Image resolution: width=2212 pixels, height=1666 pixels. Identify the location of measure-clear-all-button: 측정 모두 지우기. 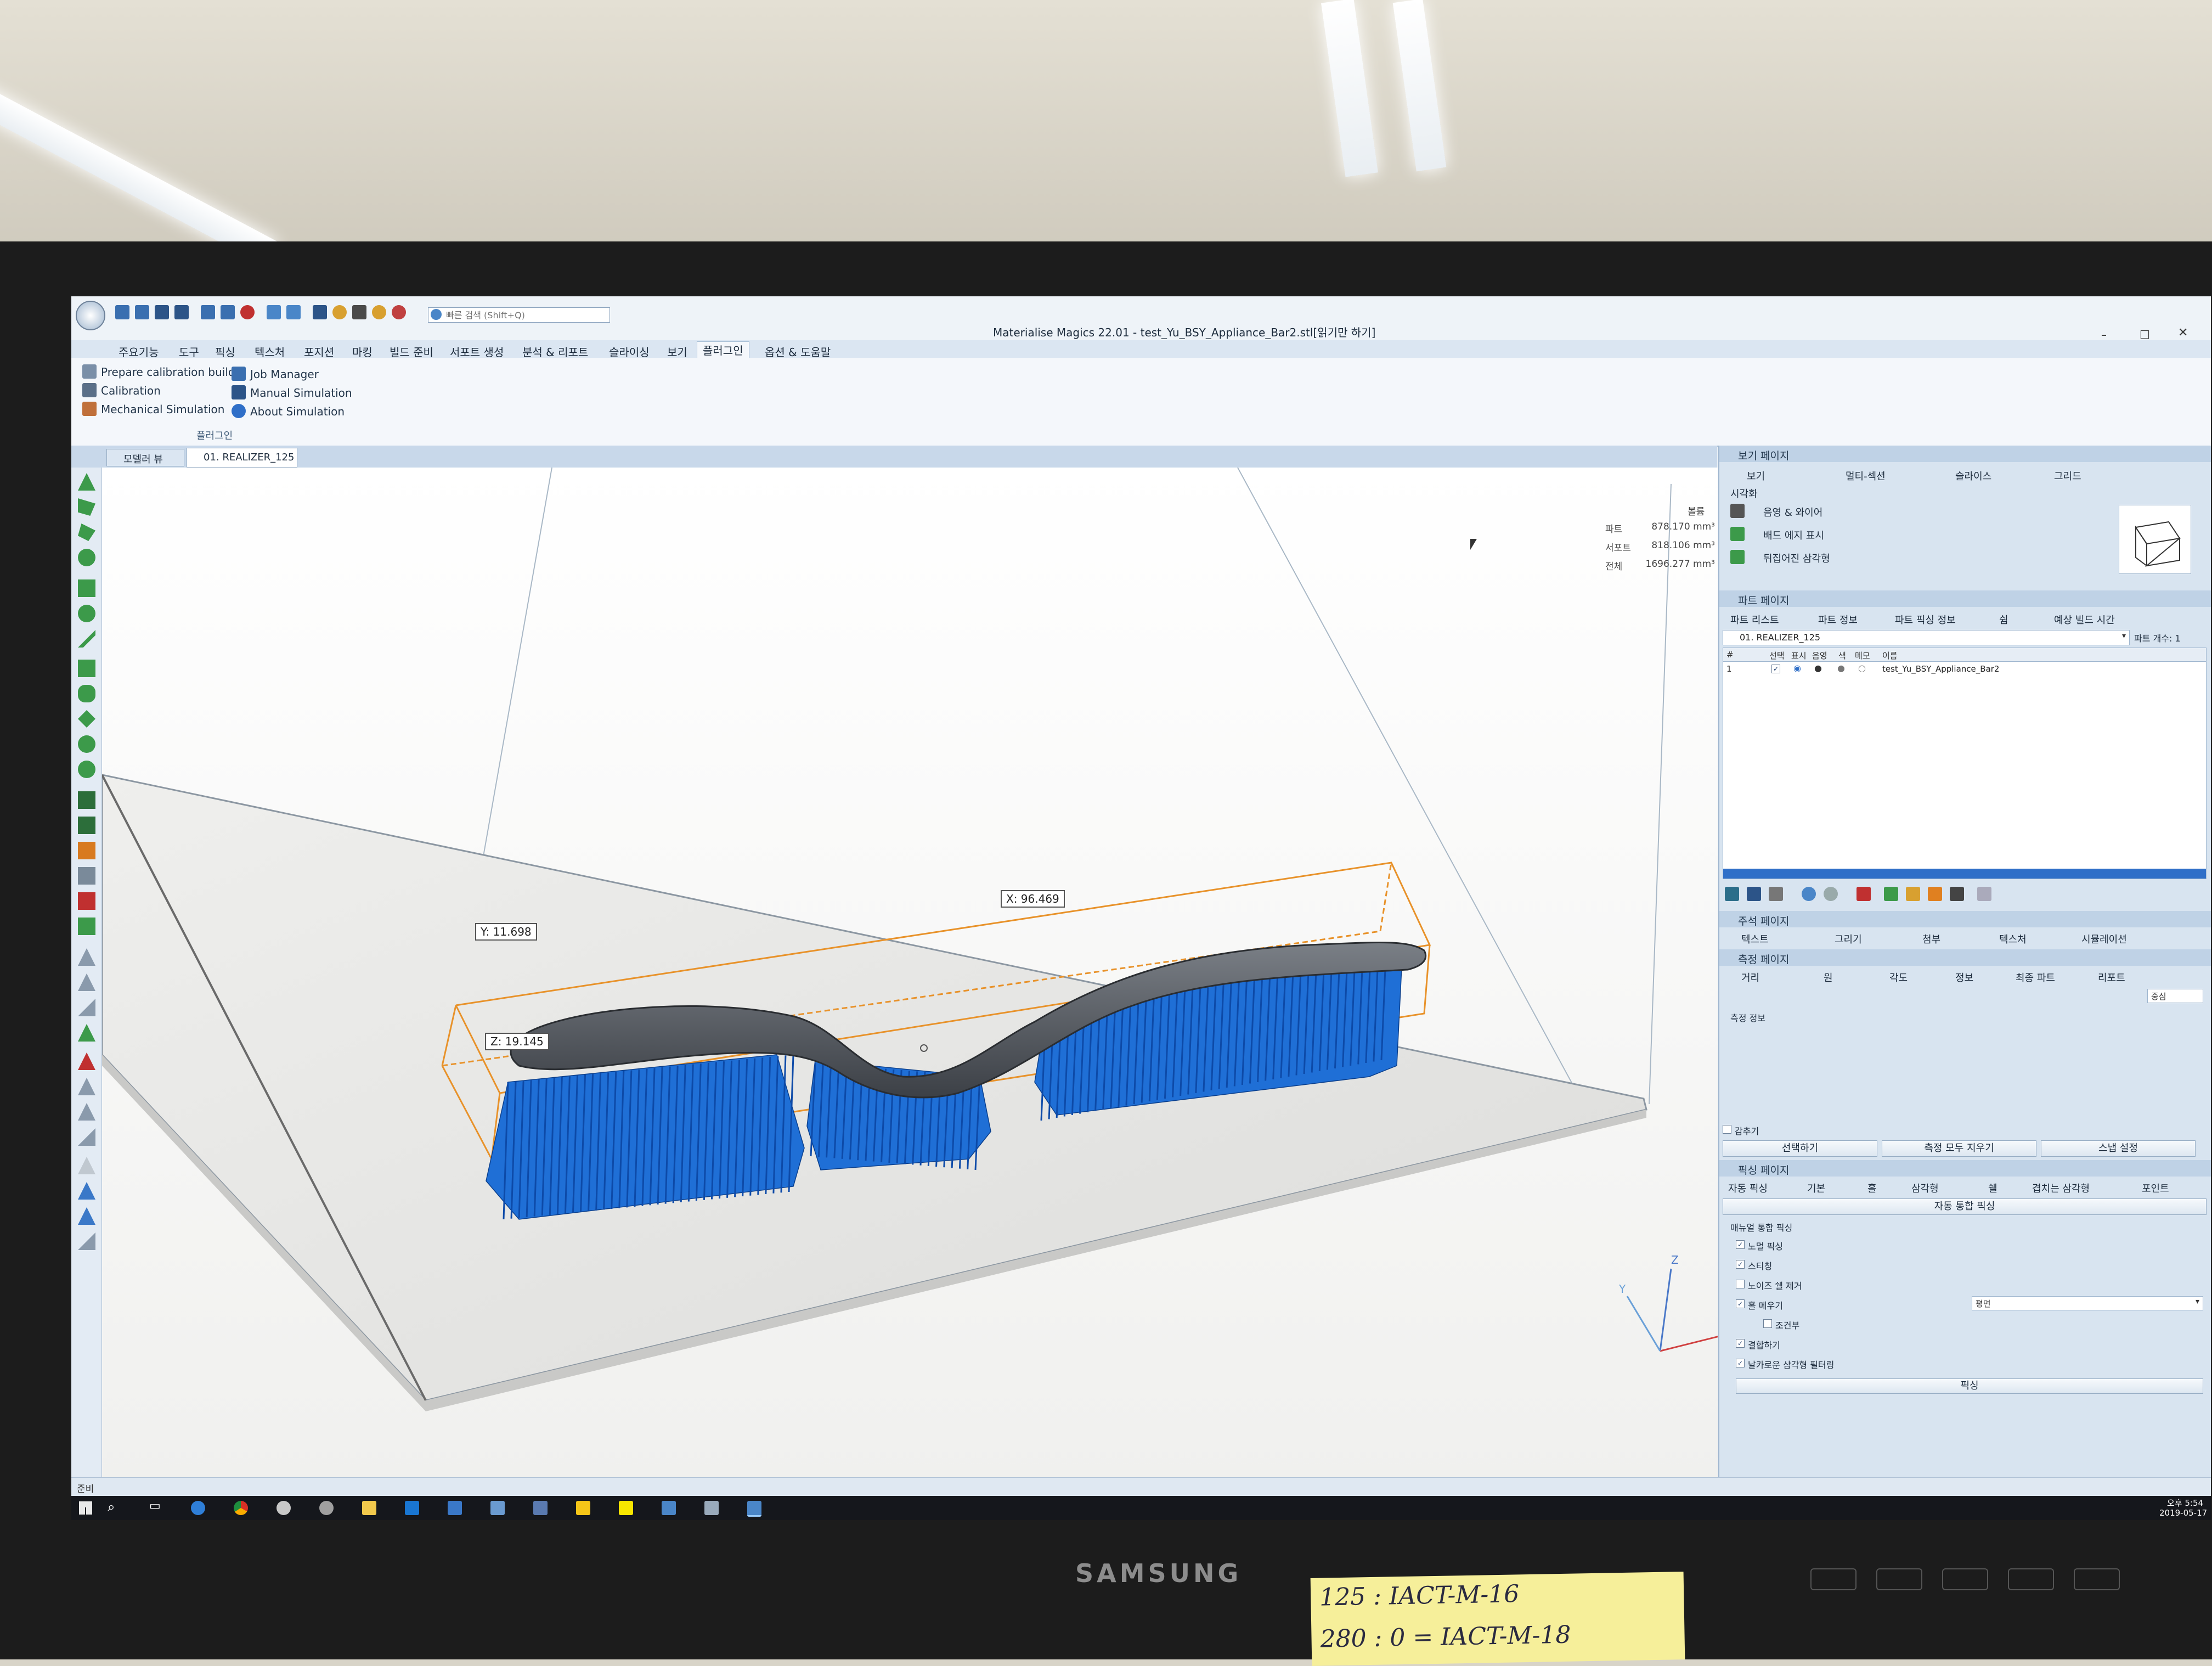
(1959, 1148).